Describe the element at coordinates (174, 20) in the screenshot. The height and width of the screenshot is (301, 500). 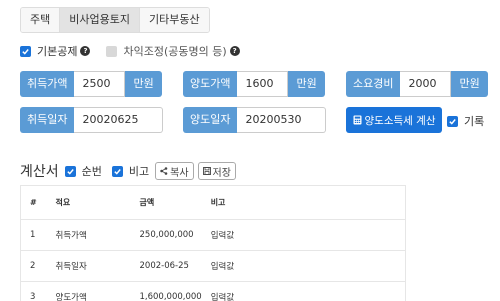
I see `tab-other-real-estate: 기타부동산` at that location.